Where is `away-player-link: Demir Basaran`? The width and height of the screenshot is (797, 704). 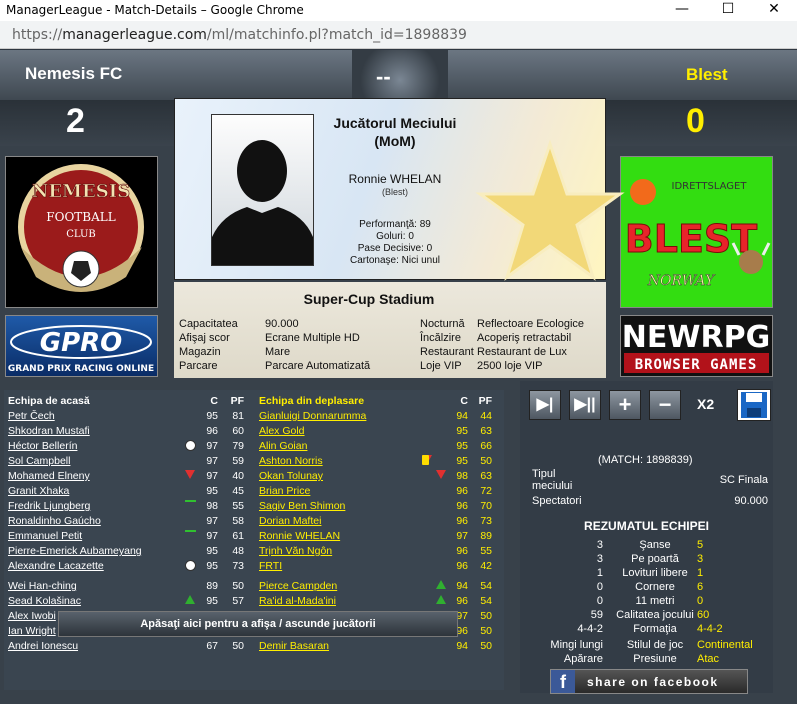
away-player-link: Demir Basaran is located at coordinates (294, 646).